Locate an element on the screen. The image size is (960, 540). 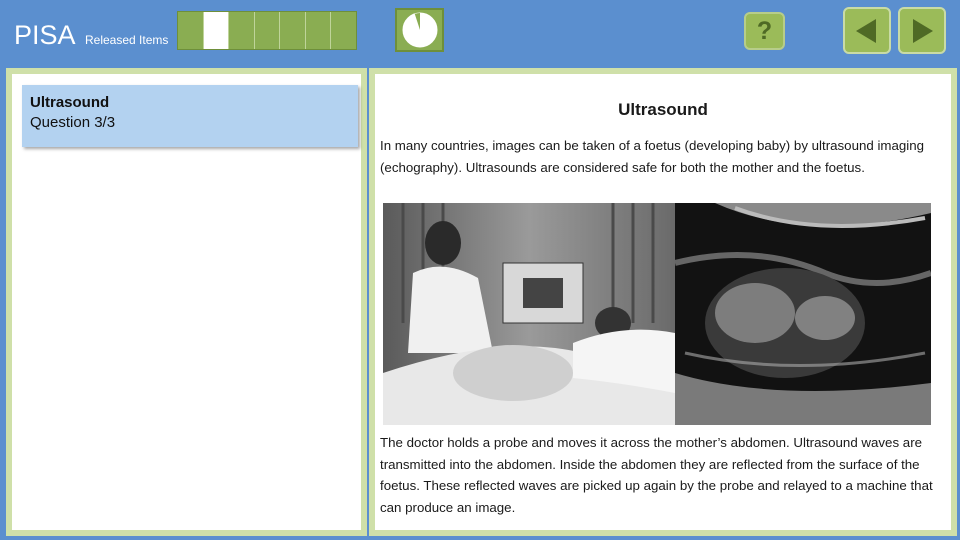
previous-button is located at coordinates (867, 30).